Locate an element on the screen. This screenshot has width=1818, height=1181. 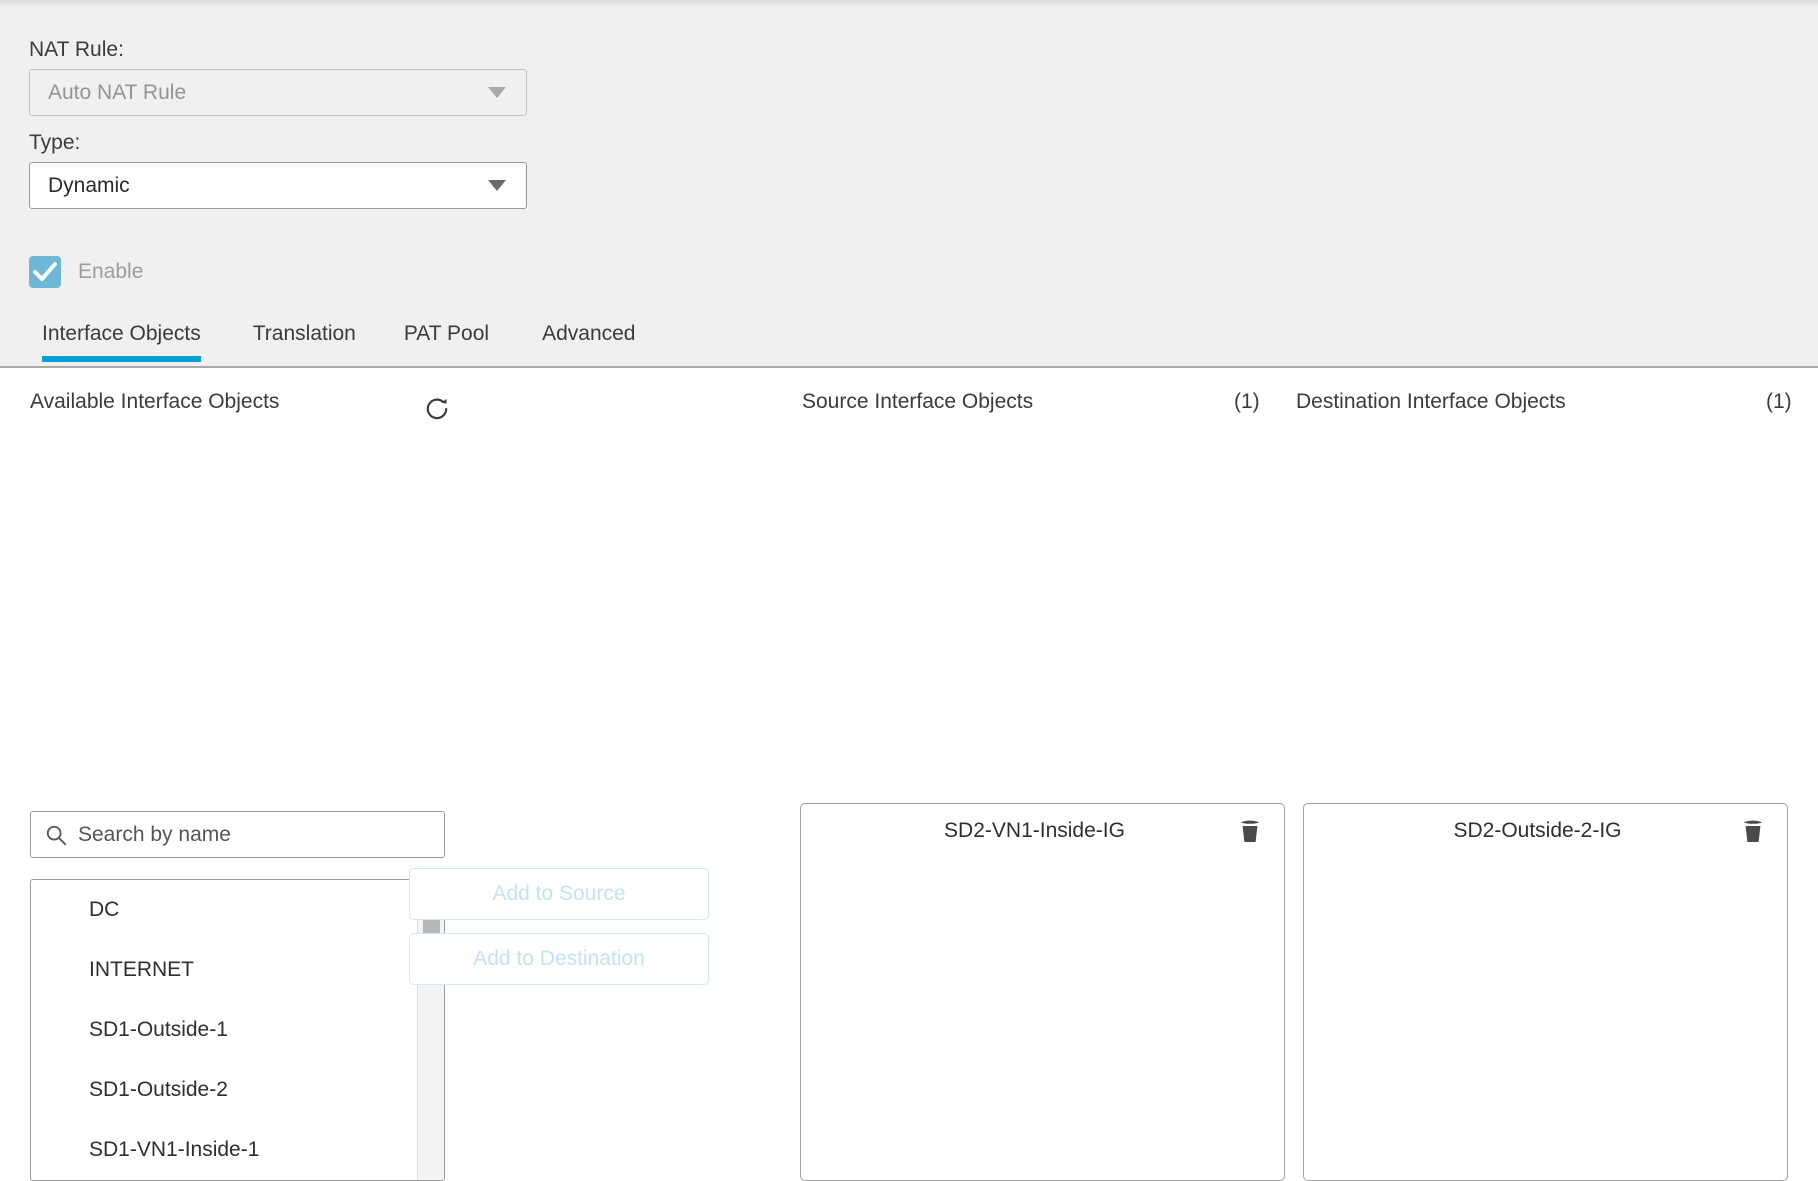
source-objects-count: (1) is located at coordinates (1247, 401).